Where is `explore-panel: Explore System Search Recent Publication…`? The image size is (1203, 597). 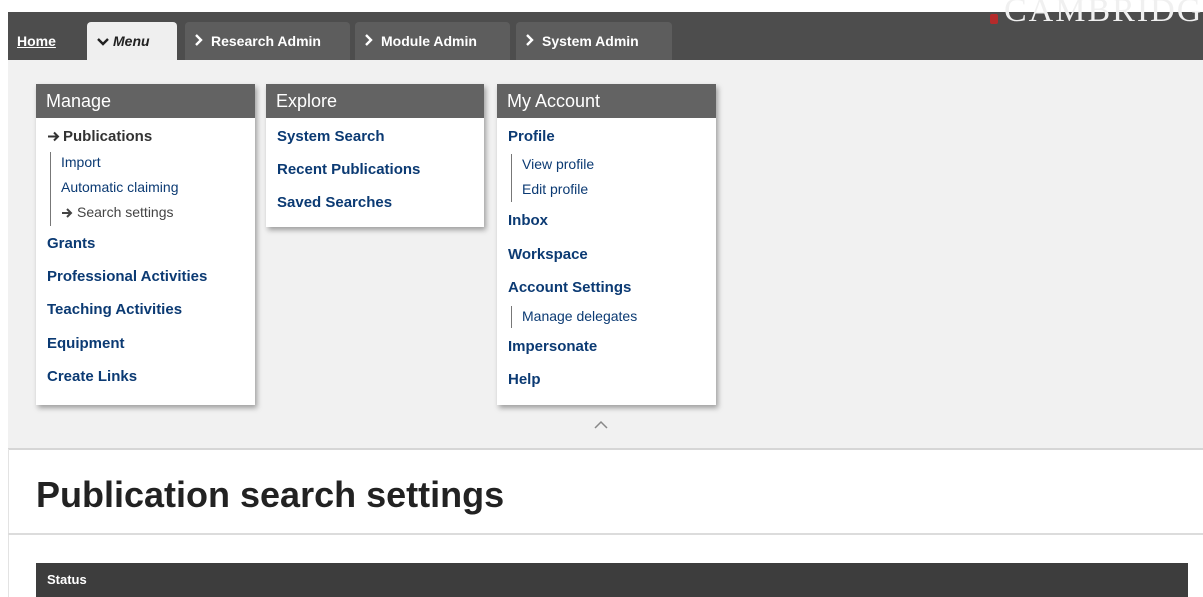
explore-panel: Explore System Search Recent Publication… is located at coordinates (375, 155).